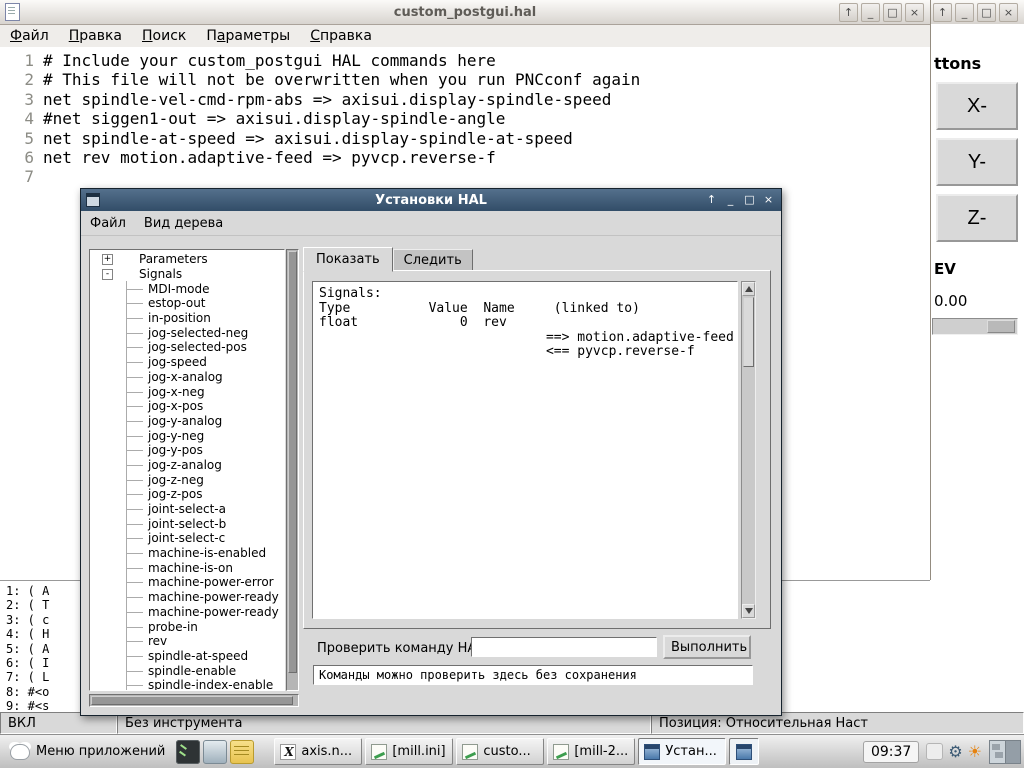 Image resolution: width=1024 pixels, height=768 pixels. I want to click on line-number: 7, so click(29, 177).